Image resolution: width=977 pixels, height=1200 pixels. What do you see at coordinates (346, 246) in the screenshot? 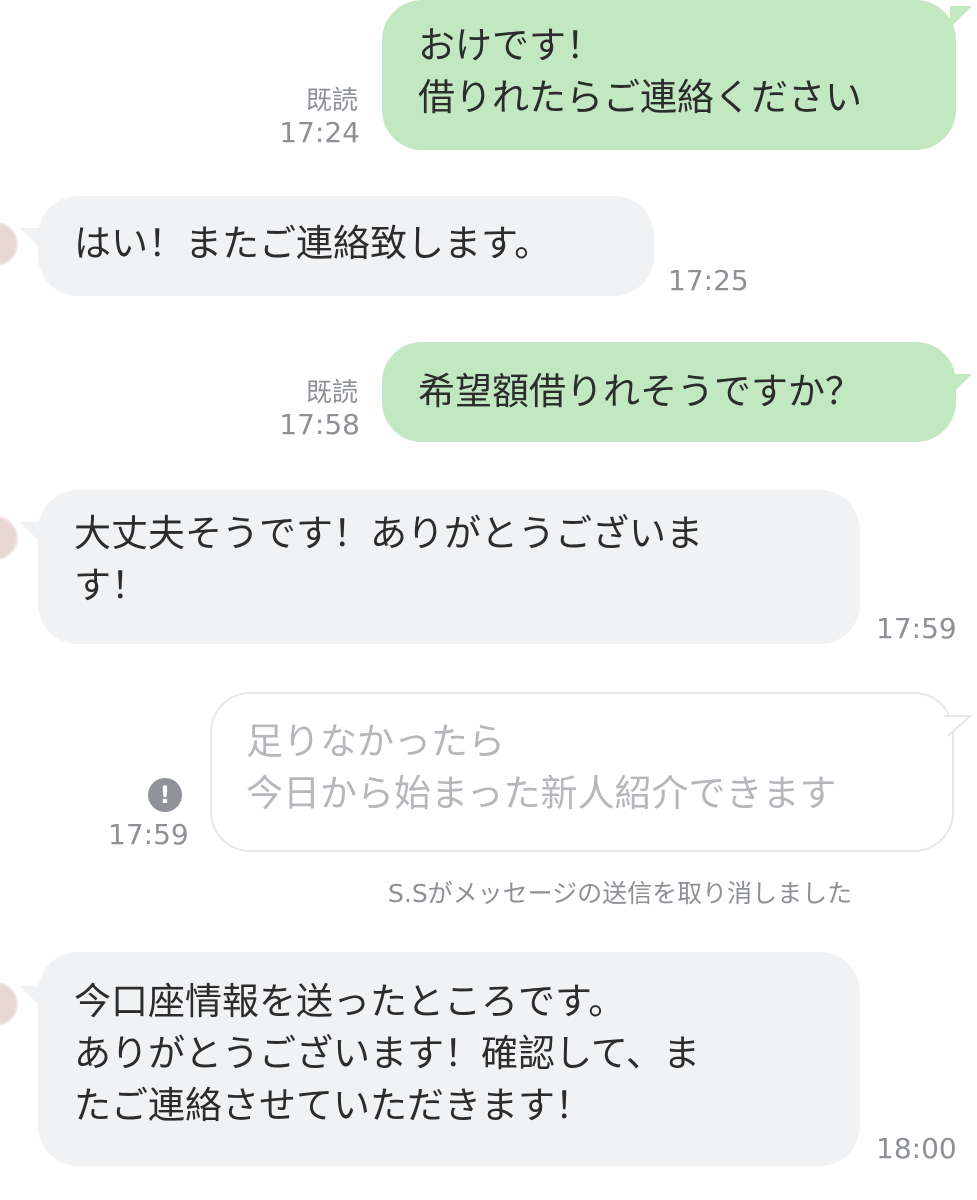
I see `incoming-message-bubble: はい！またご連絡致します。` at bounding box center [346, 246].